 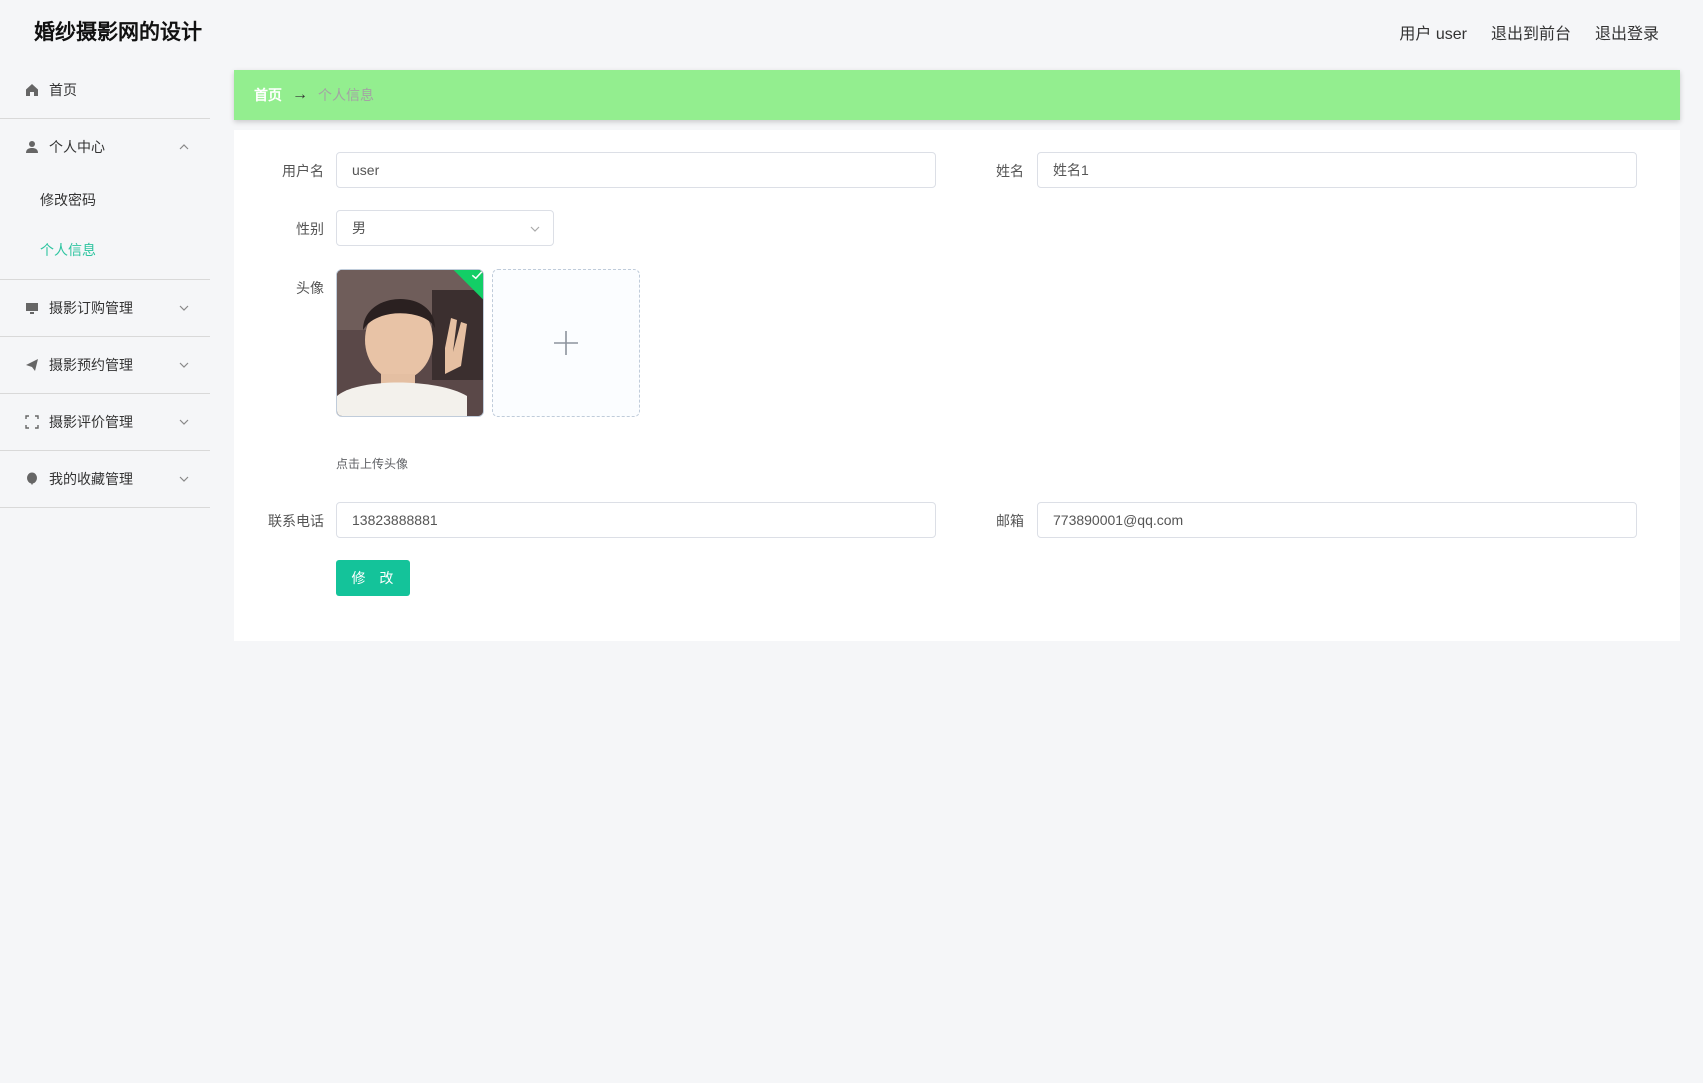 What do you see at coordinates (636, 520) in the screenshot?
I see `phone-field: 13823888881` at bounding box center [636, 520].